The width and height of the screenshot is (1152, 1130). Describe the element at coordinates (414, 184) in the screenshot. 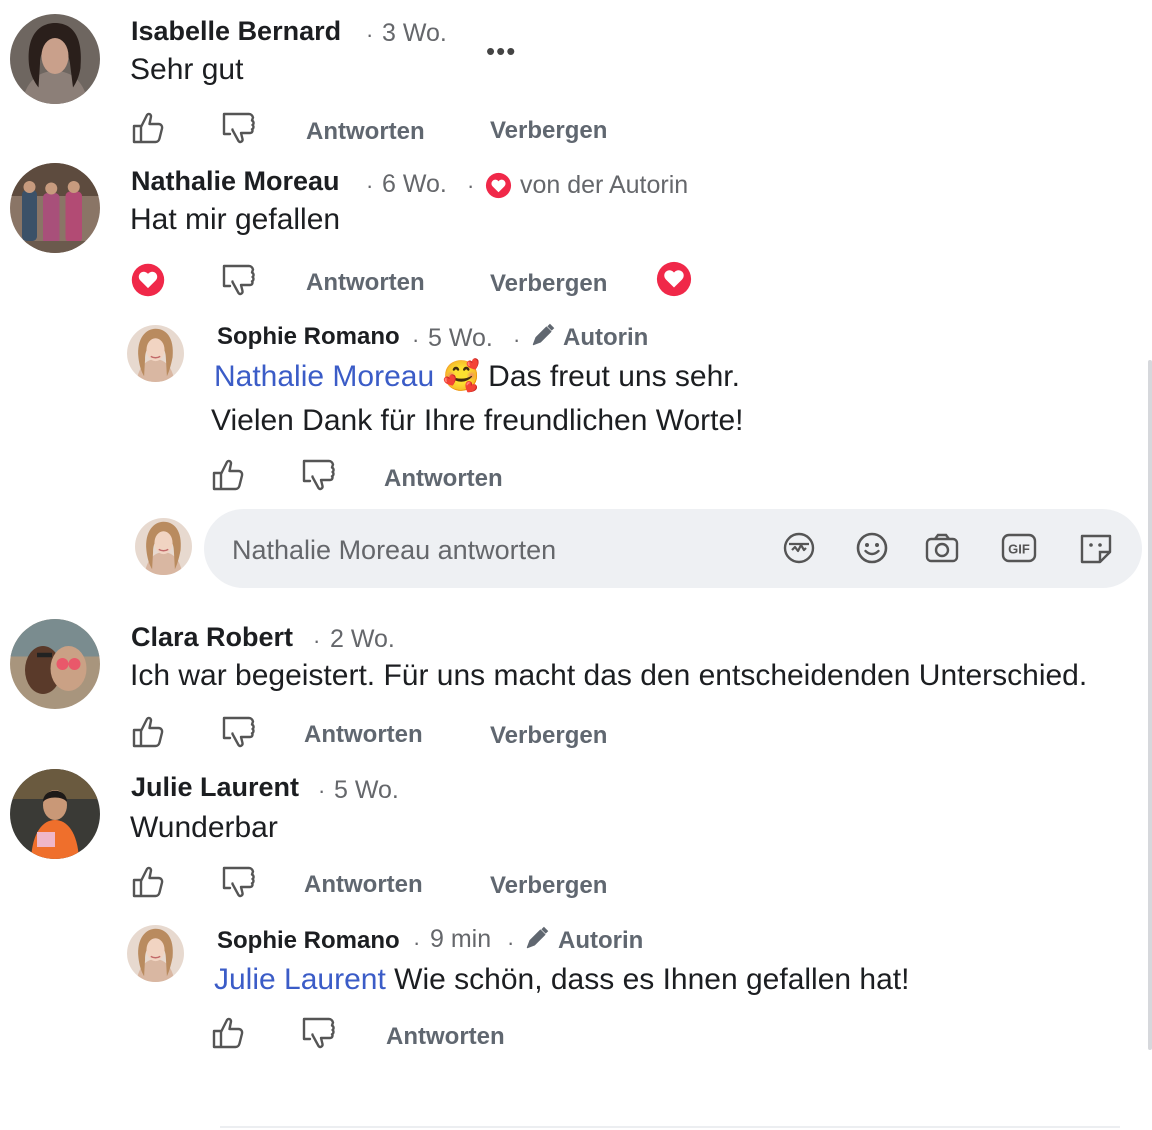

I see `comment-time: 6 Wo.` at that location.